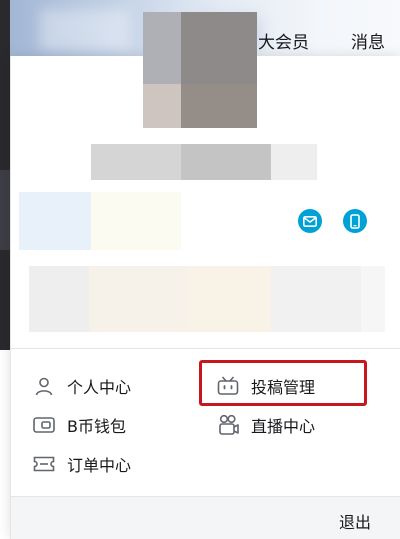 Image resolution: width=400 pixels, height=539 pixels. What do you see at coordinates (368, 40) in the screenshot?
I see `nav-messages-link: 消息` at bounding box center [368, 40].